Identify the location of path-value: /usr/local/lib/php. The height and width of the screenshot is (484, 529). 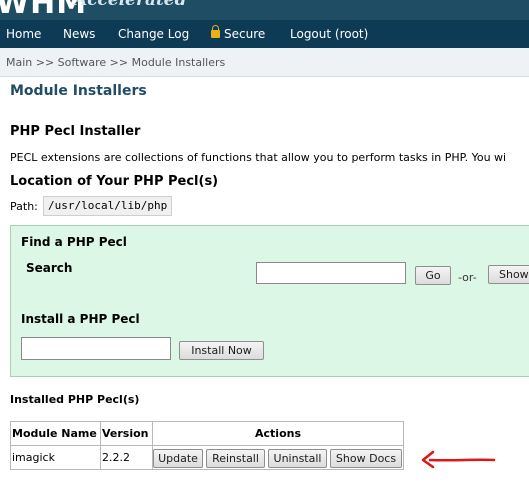
(108, 206).